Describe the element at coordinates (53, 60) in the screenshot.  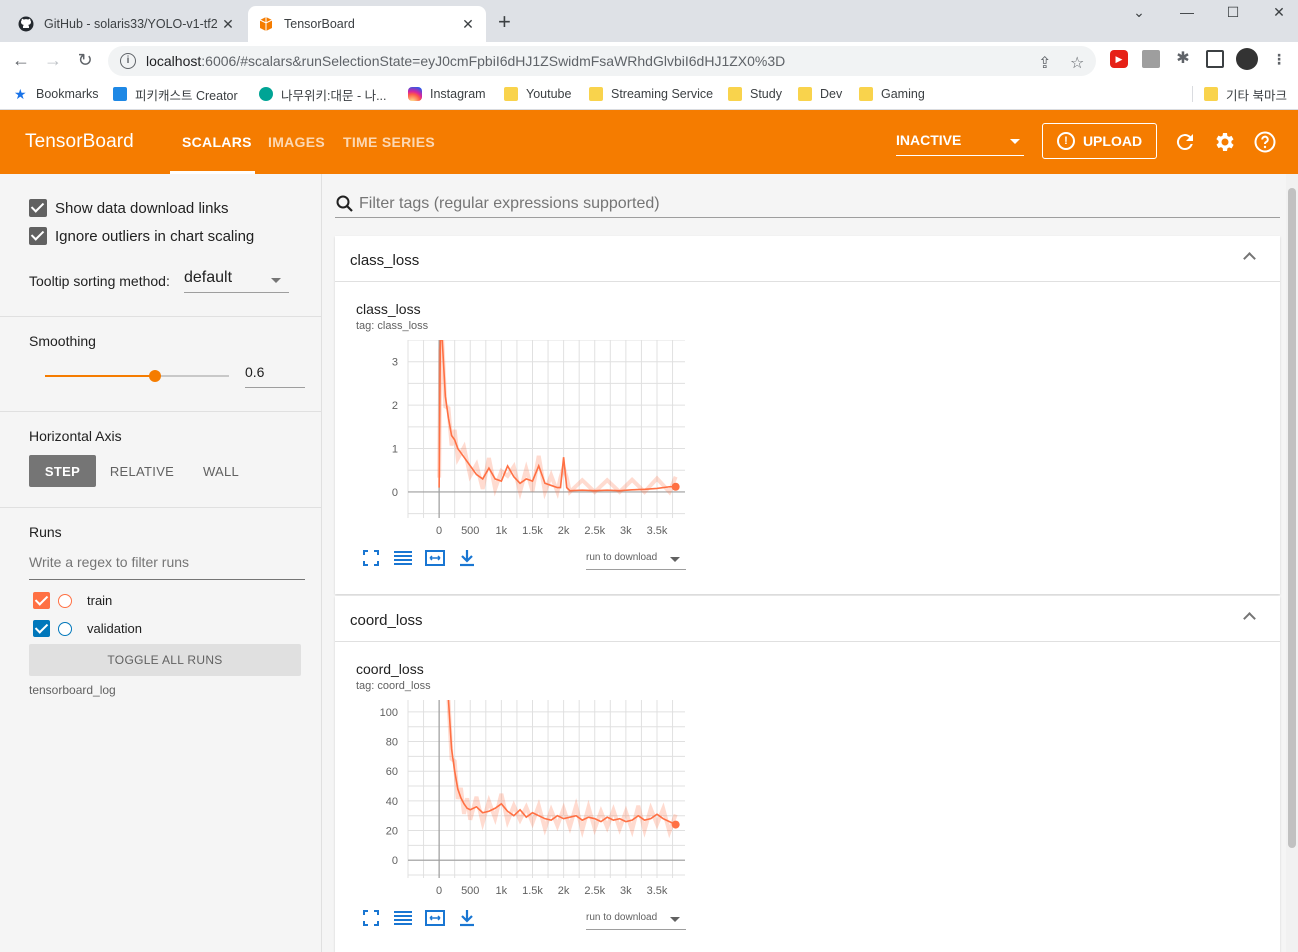
I see `forward-icon: →` at that location.